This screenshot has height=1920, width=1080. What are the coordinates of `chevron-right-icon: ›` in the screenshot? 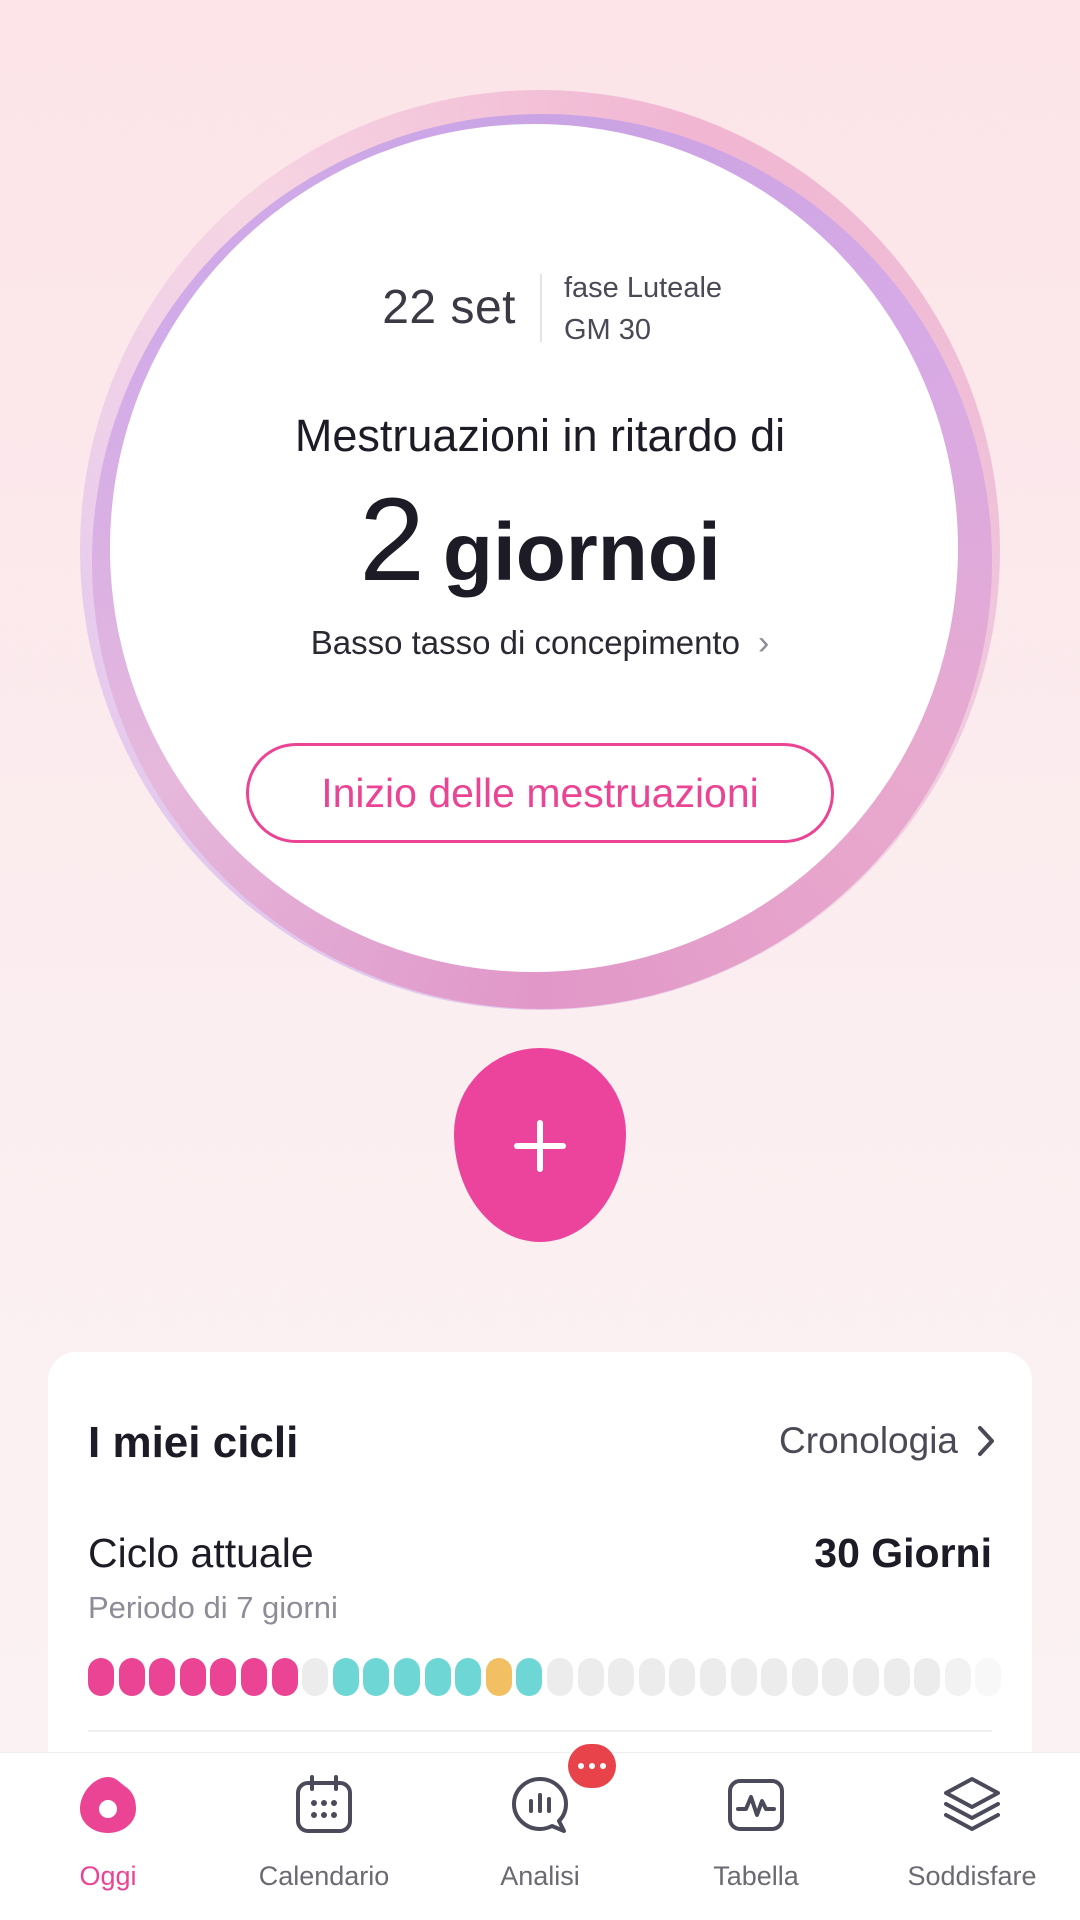 It's located at (763, 643).